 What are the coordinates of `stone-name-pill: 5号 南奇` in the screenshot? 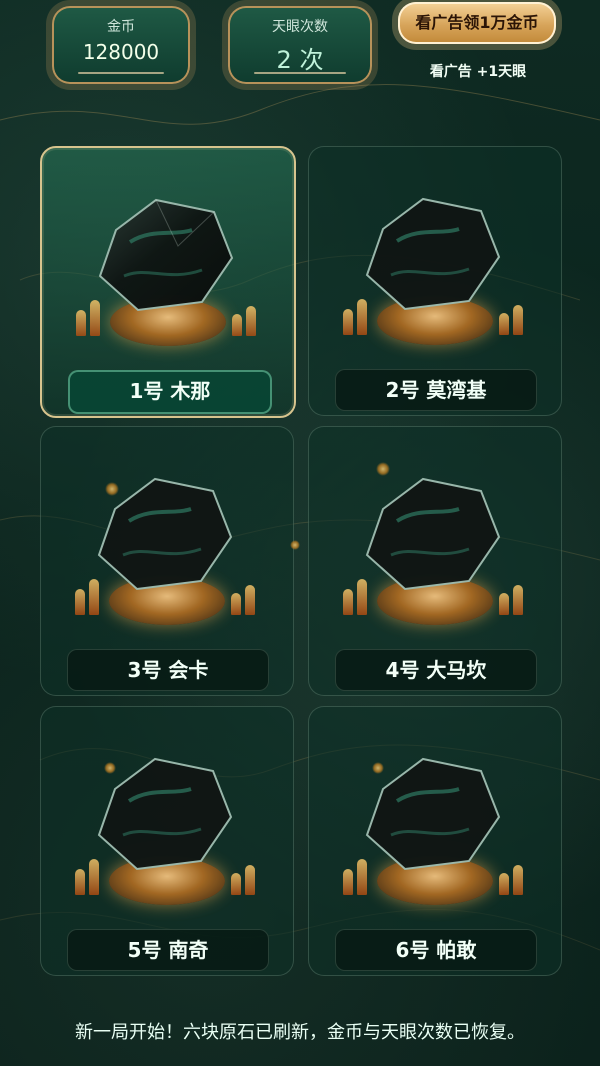 It's located at (168, 950).